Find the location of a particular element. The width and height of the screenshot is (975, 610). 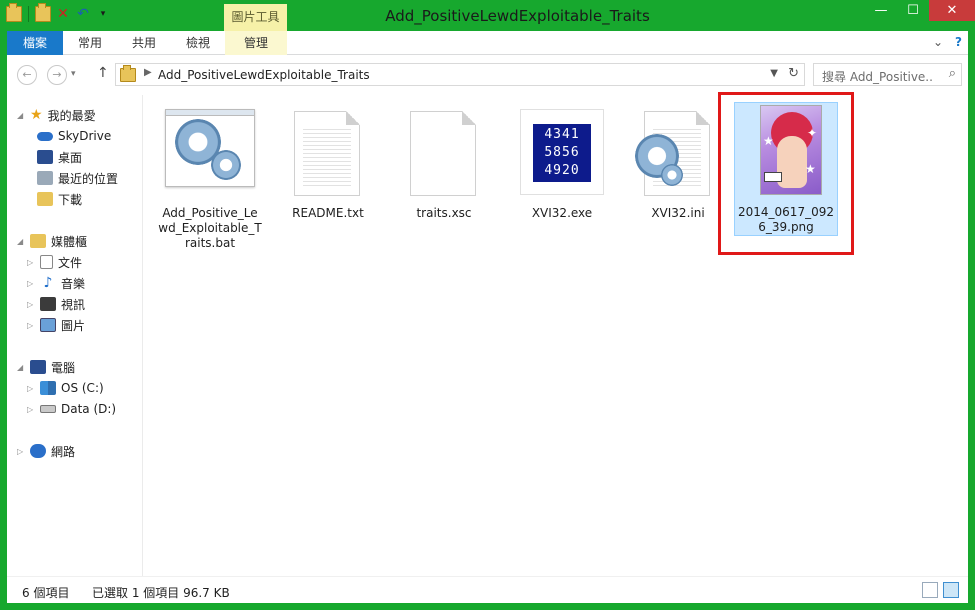

nav-recent-places: 最近的位置 is located at coordinates (77, 178).